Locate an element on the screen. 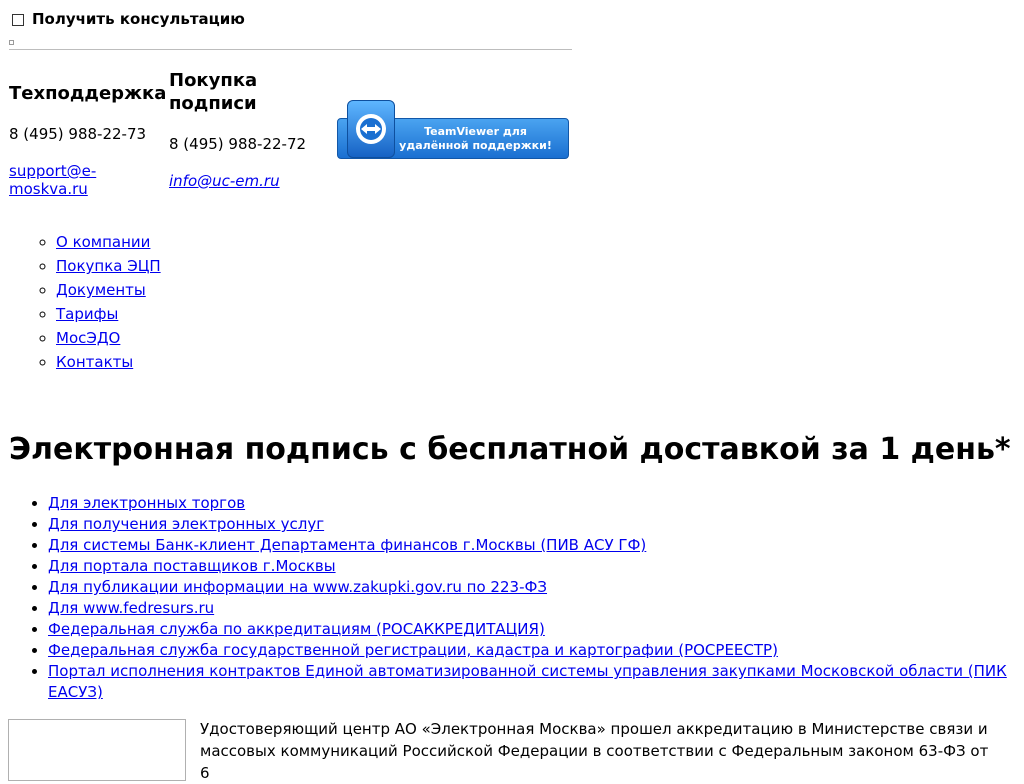  support-phone: 8 (495) 988-22-73 is located at coordinates (78, 134).